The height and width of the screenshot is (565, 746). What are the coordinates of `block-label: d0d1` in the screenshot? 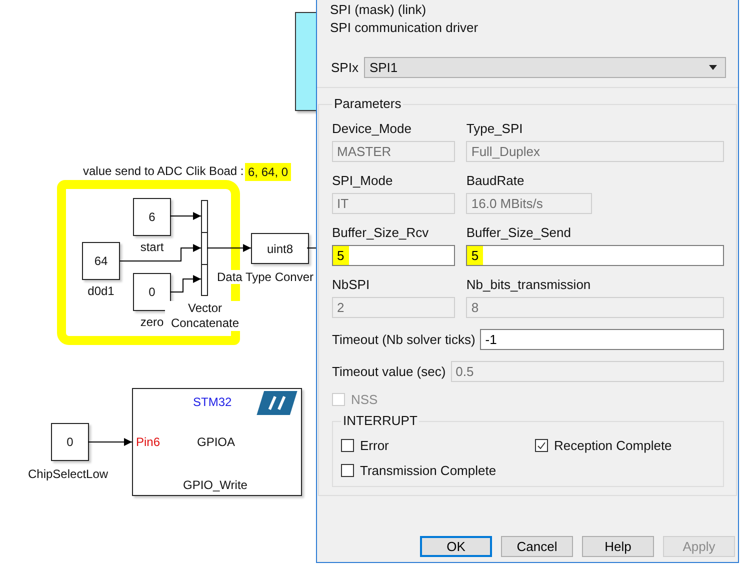 It's located at (101, 291).